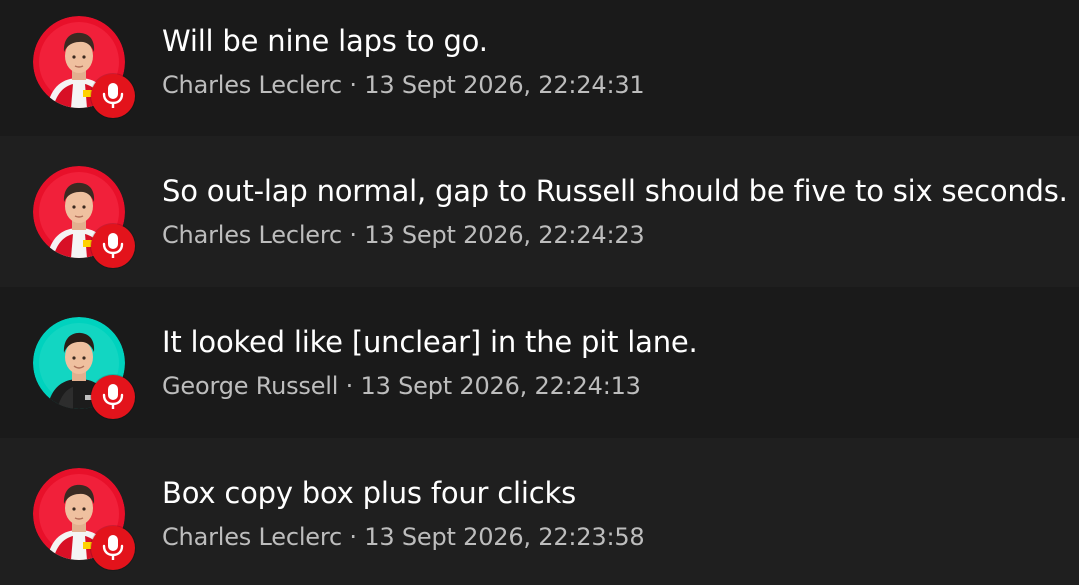 The image size is (1079, 585). Describe the element at coordinates (369, 493) in the screenshot. I see `message-text: Box copy box plus four clicks` at that location.